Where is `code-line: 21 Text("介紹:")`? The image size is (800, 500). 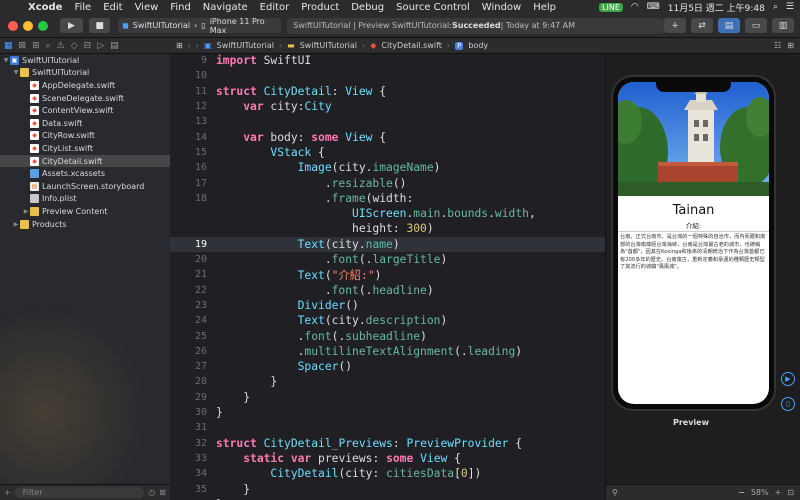 code-line: 21 Text("介紹:") is located at coordinates (387, 274).